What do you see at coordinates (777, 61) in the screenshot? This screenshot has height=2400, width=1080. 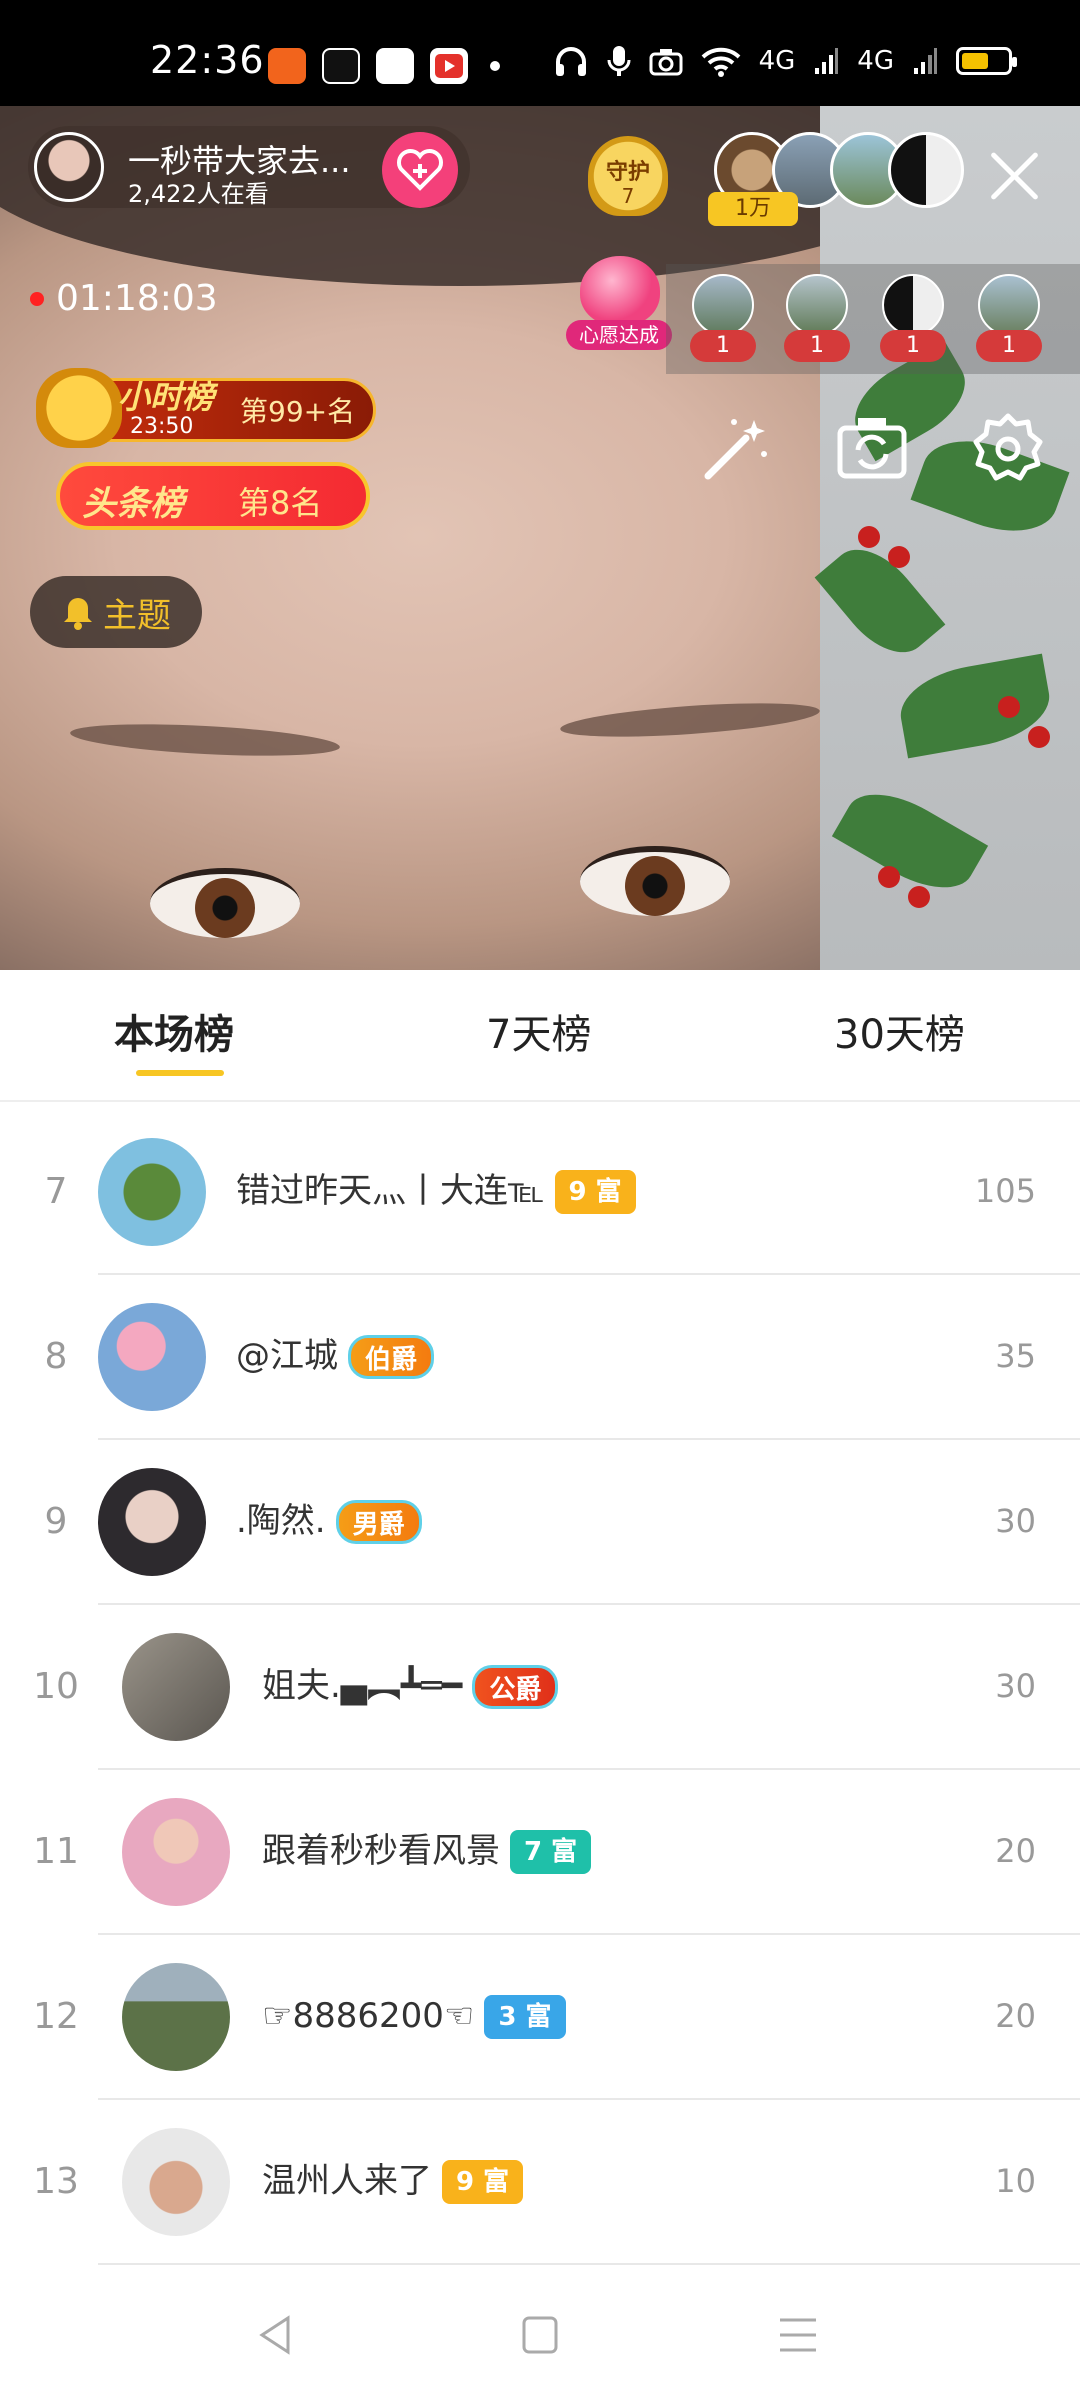 I see `signal-label-1: 4G` at bounding box center [777, 61].